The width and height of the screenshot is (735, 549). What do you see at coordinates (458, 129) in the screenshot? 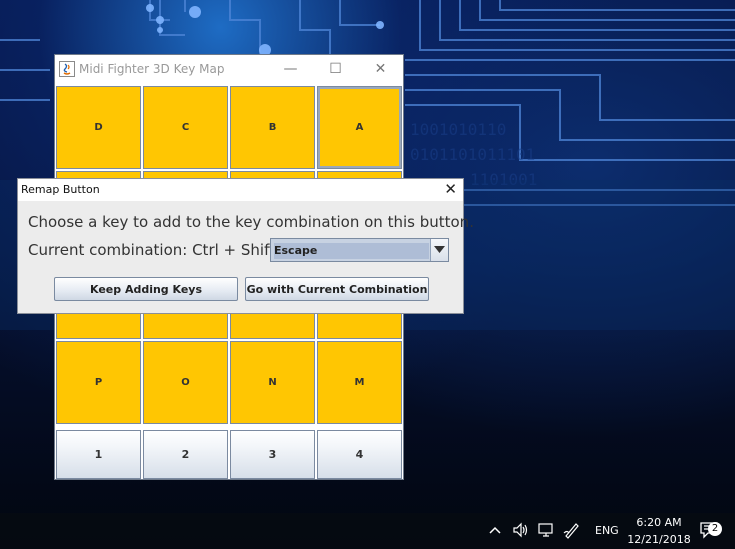
I see `svg-text: 1001010110` at bounding box center [458, 129].